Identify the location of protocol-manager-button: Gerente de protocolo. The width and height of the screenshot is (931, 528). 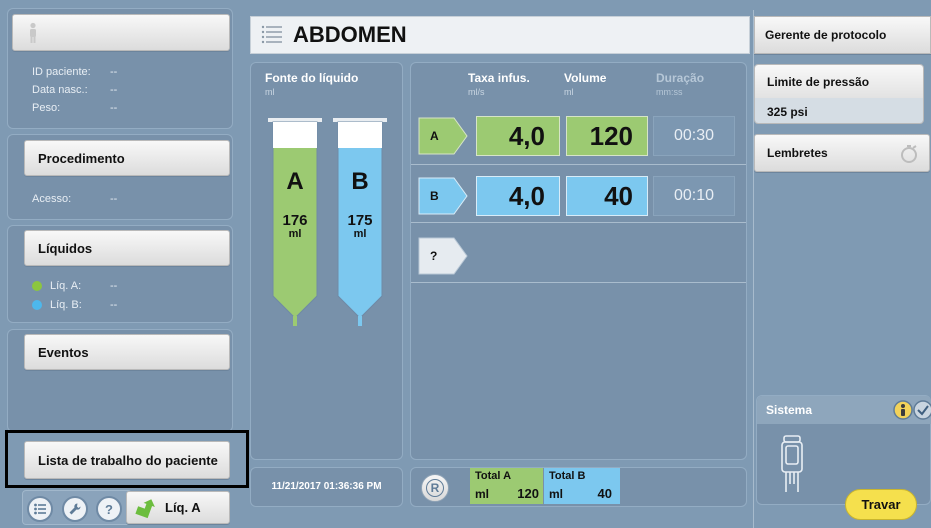
(842, 35).